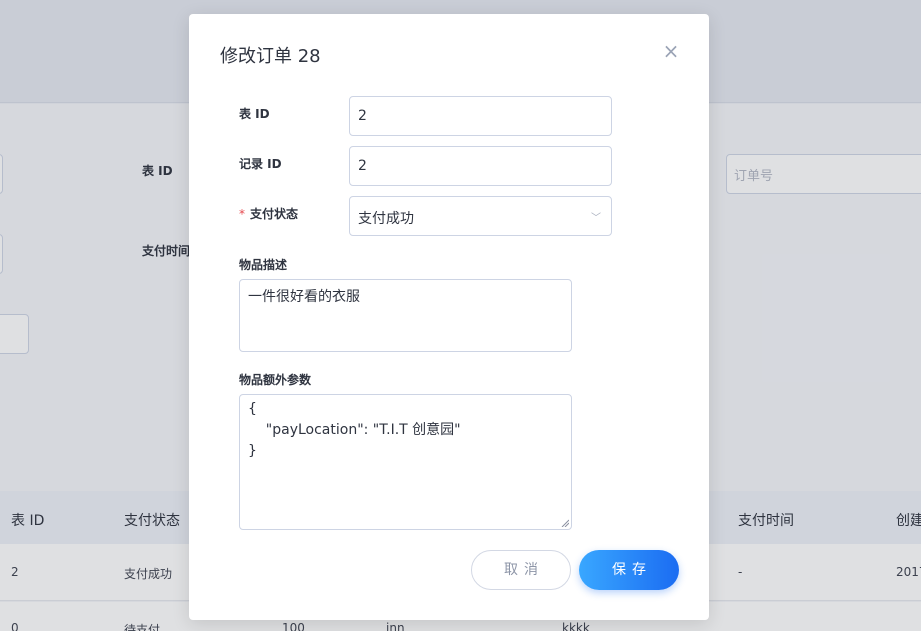  I want to click on pay-status-value: 支付成功, so click(386, 219).